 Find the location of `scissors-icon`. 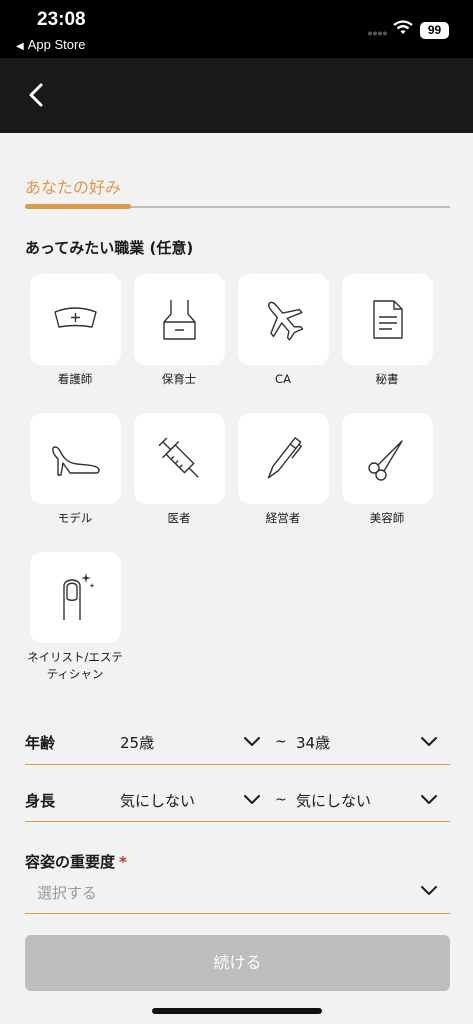

scissors-icon is located at coordinates (385, 460).